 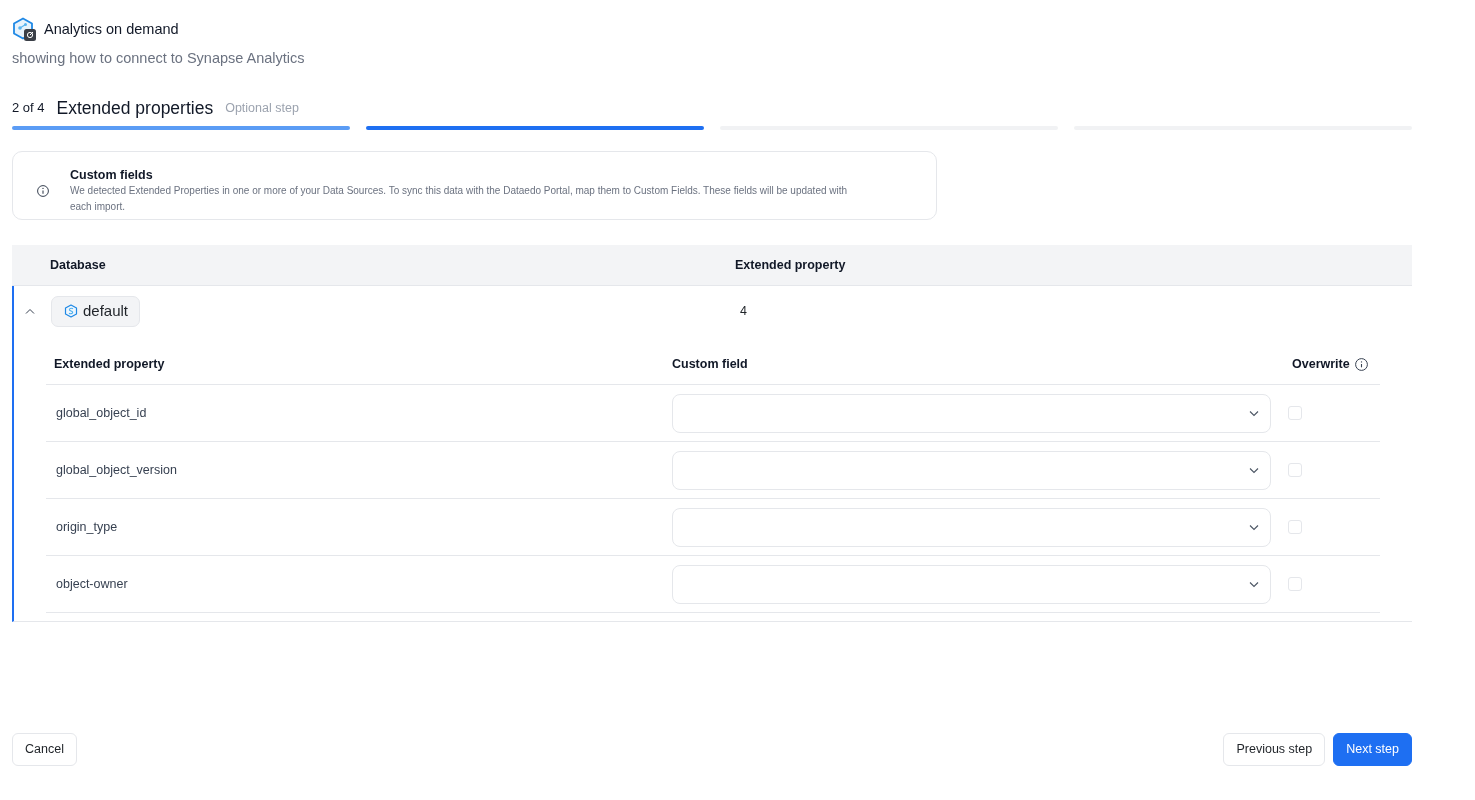 I want to click on expand-toggle, so click(x=30, y=311).